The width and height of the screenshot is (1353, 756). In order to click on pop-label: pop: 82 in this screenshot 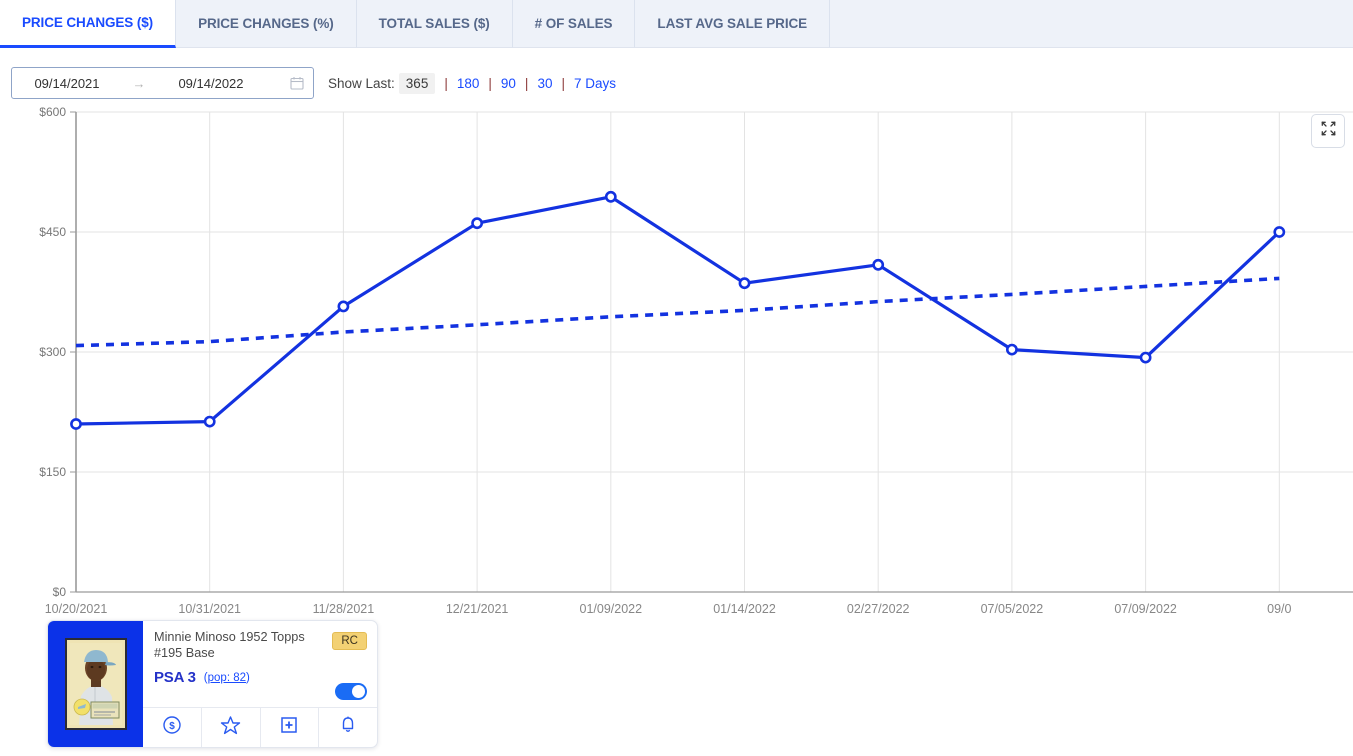, I will do `click(227, 677)`.